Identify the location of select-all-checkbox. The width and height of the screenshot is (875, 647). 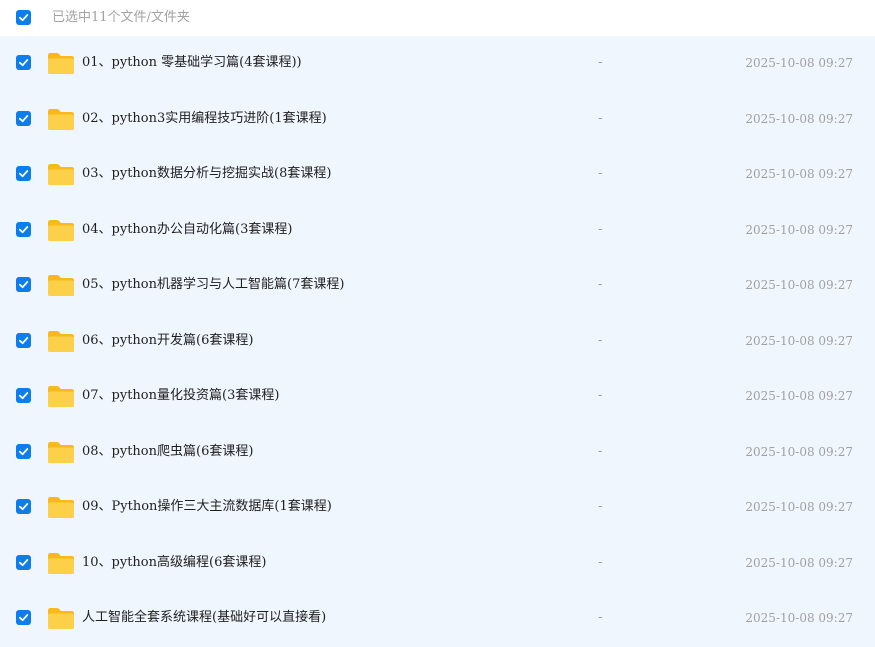
(23, 17).